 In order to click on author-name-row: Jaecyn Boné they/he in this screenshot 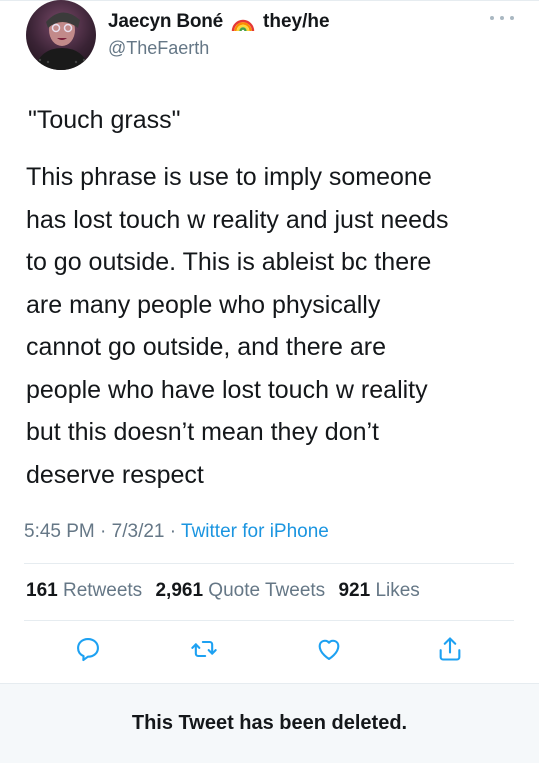, I will do `click(219, 22)`.